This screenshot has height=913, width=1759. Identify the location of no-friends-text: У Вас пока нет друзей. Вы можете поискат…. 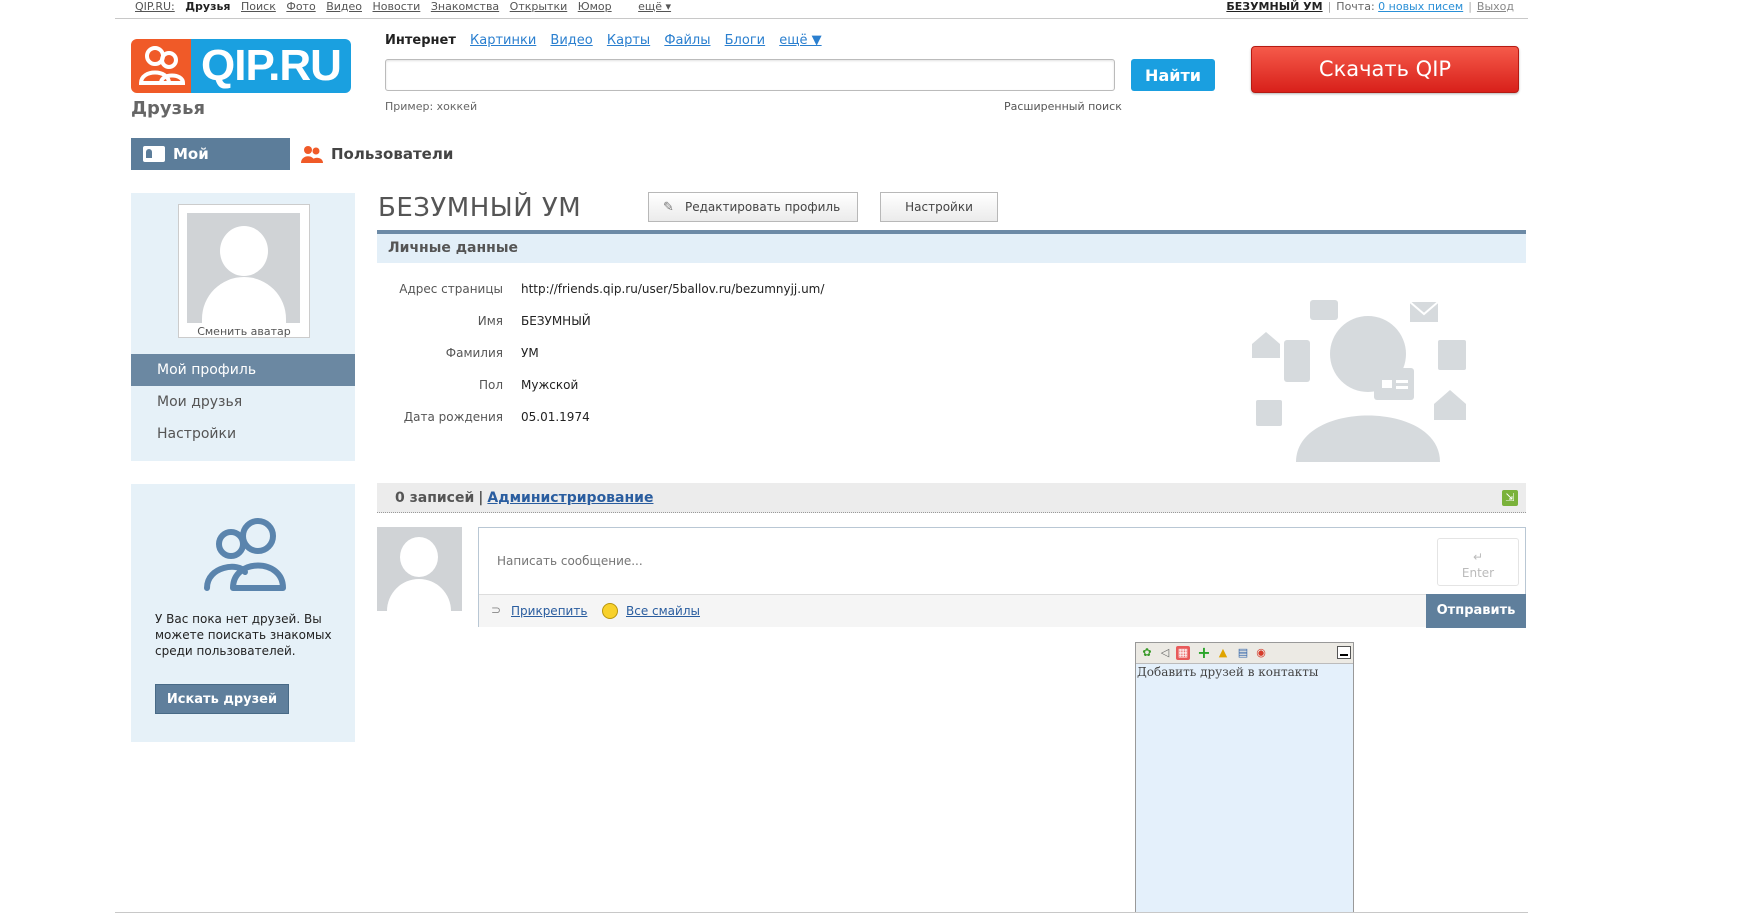
(243, 635).